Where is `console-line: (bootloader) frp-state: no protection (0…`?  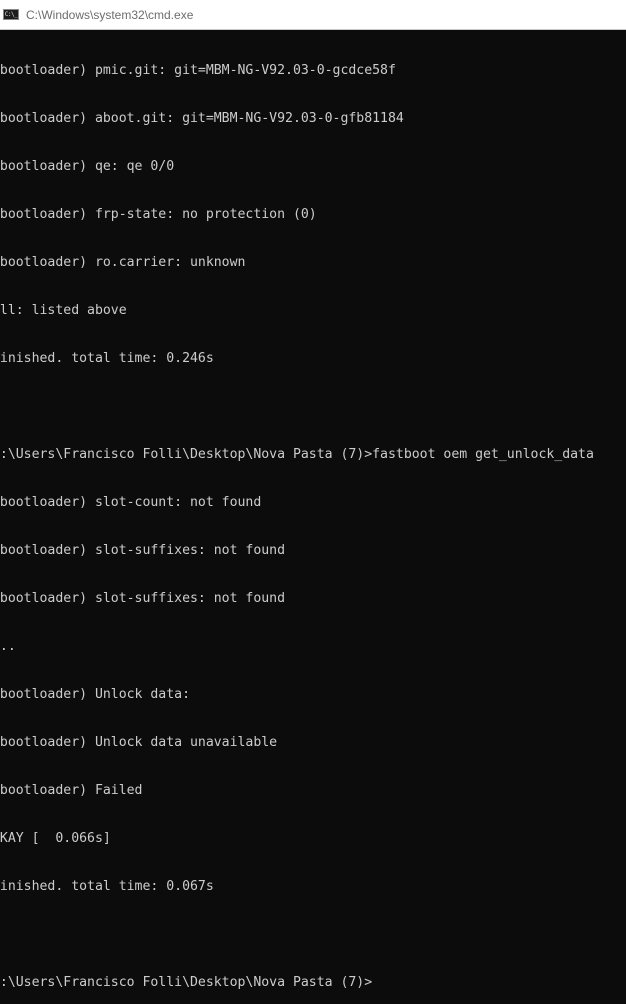
console-line: (bootloader) frp-state: no protection (0… is located at coordinates (158, 214).